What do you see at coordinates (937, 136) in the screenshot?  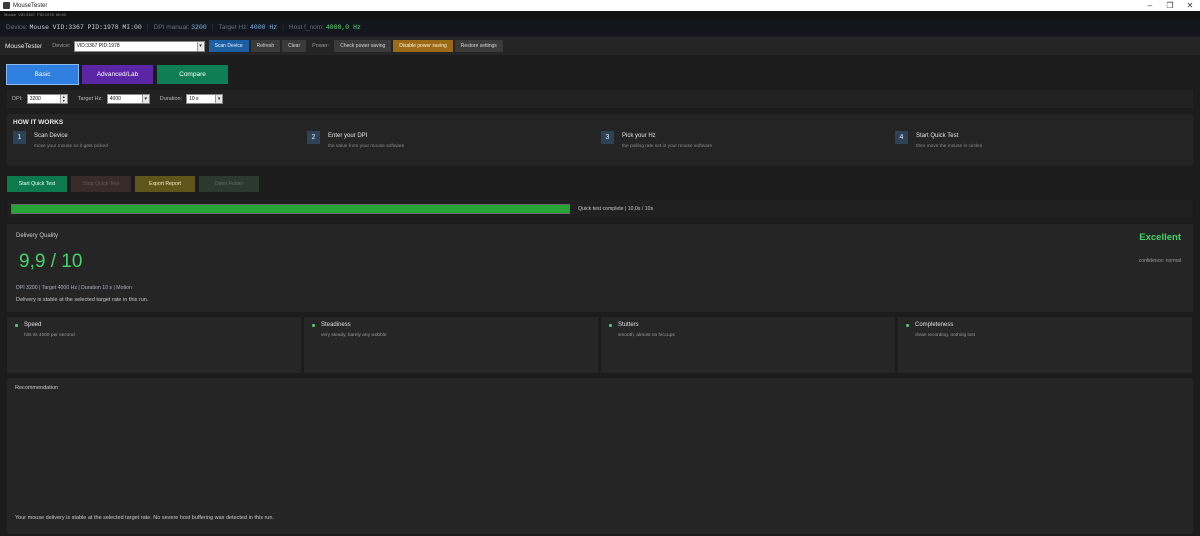 I see `step-title: Start Quick Test` at bounding box center [937, 136].